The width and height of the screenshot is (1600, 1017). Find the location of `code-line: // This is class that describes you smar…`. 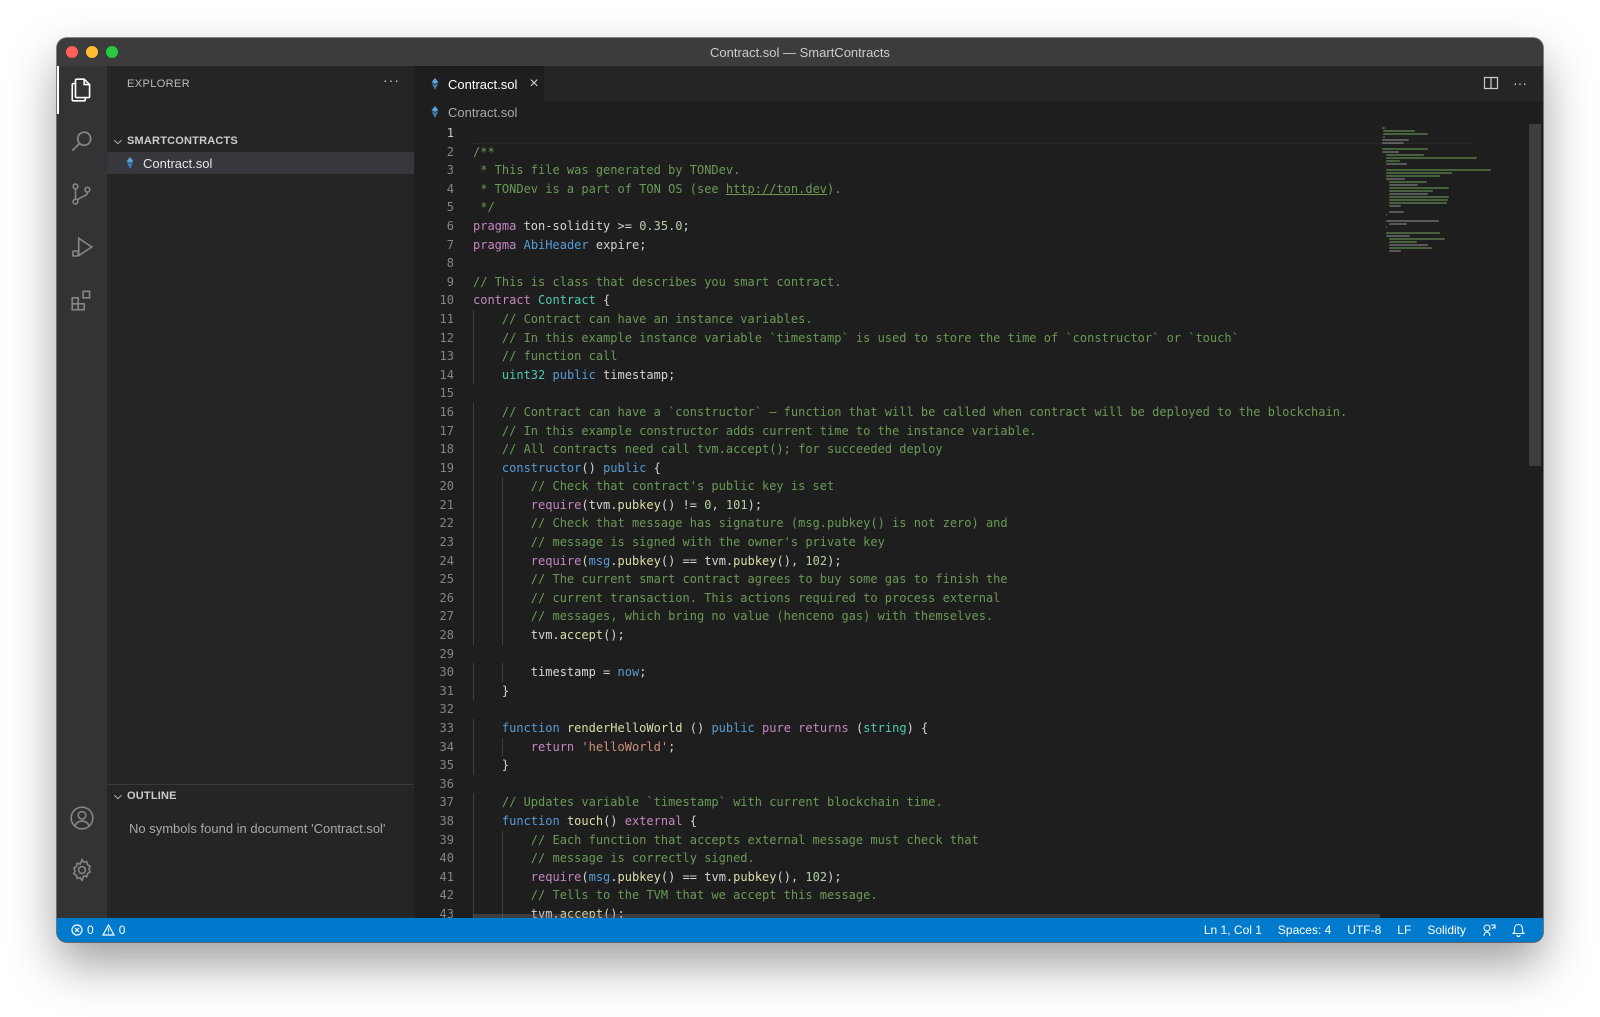

code-line: // This is class that describes you smar… is located at coordinates (973, 282).